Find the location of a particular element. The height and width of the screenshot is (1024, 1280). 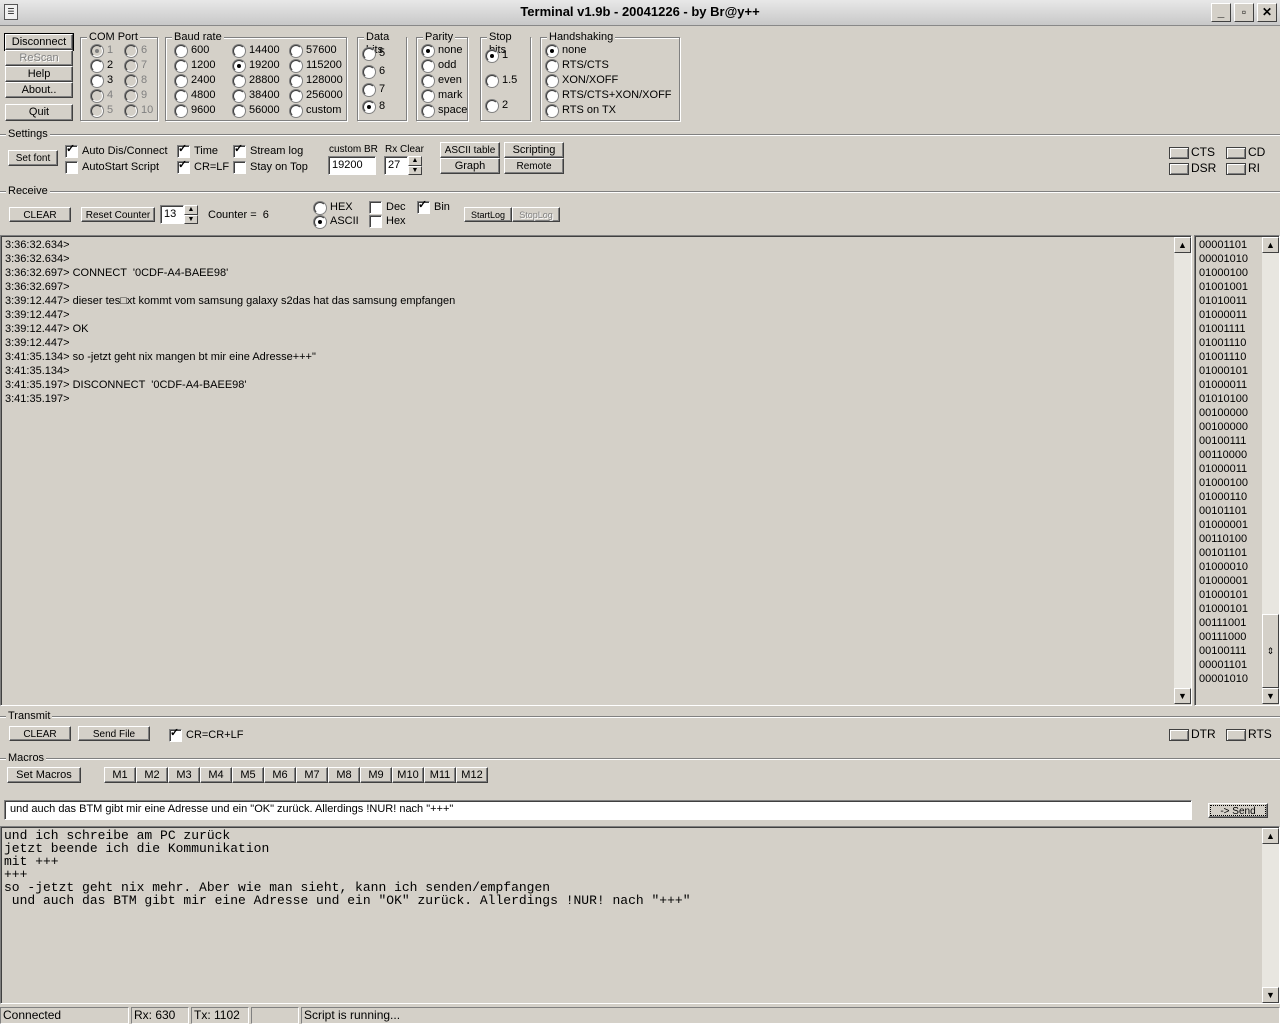

set-font-button: Set font is located at coordinates (33, 158).